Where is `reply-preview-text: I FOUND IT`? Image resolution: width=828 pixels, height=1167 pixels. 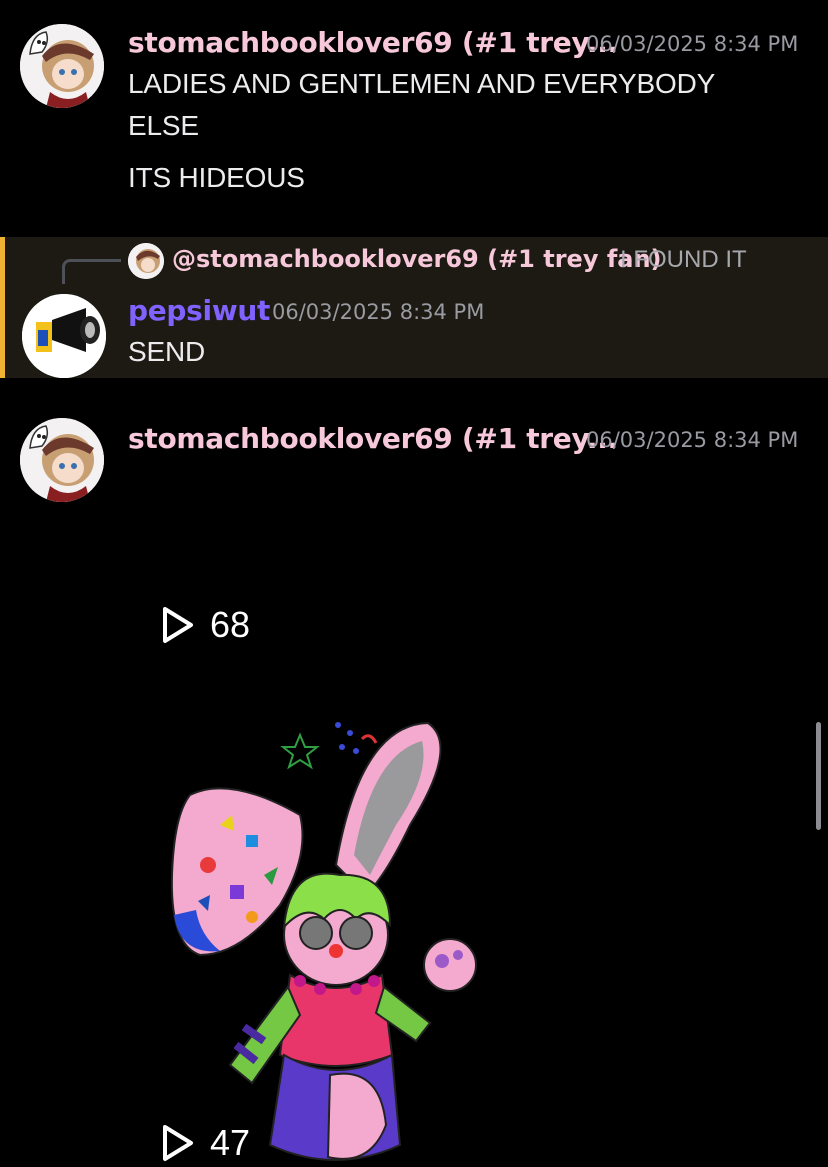
reply-preview-text: I FOUND IT is located at coordinates (683, 260).